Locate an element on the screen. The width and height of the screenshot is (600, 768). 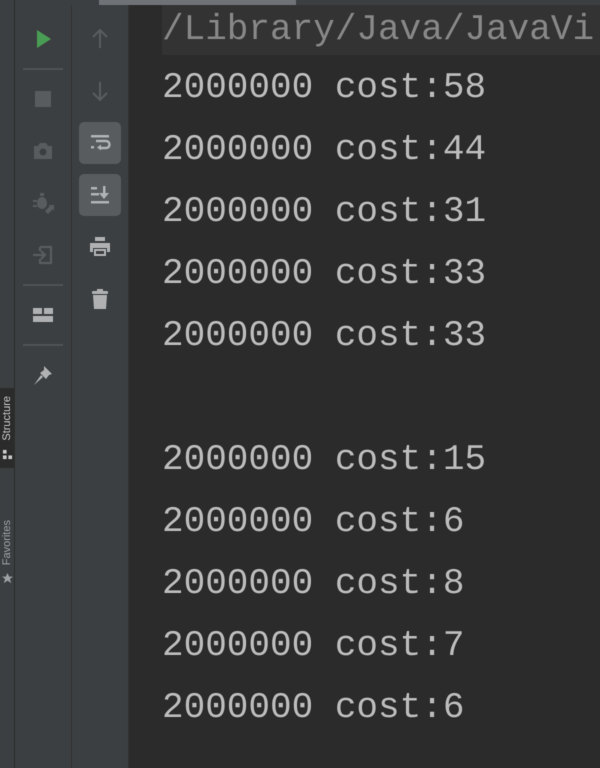
tool-window-tab: Favorites is located at coordinates (7, 552).